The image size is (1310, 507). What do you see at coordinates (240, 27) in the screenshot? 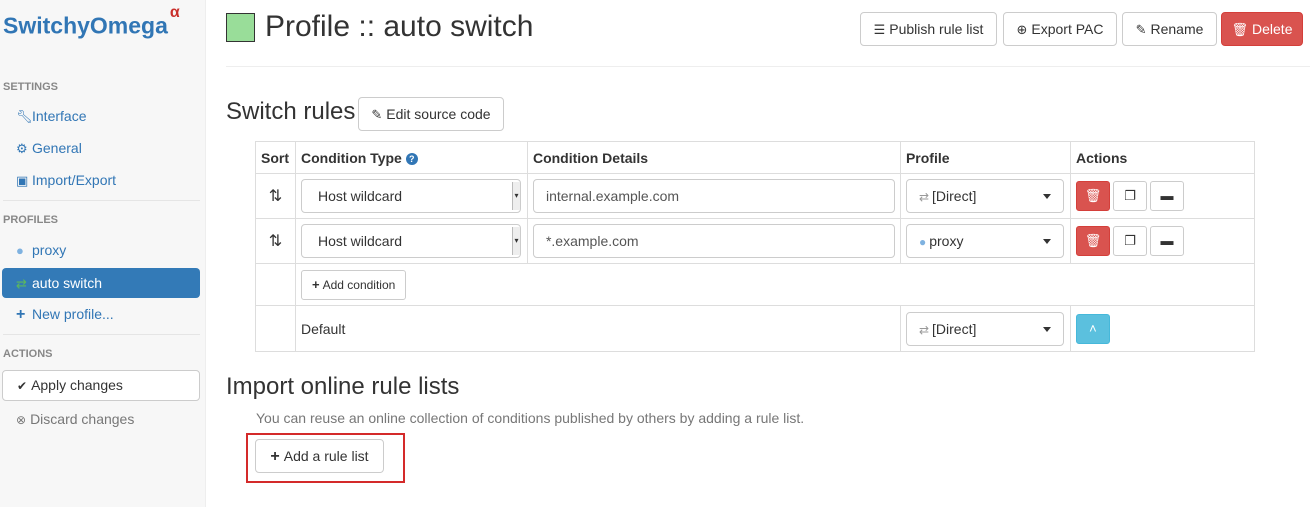
I see `profile-color-swatch` at bounding box center [240, 27].